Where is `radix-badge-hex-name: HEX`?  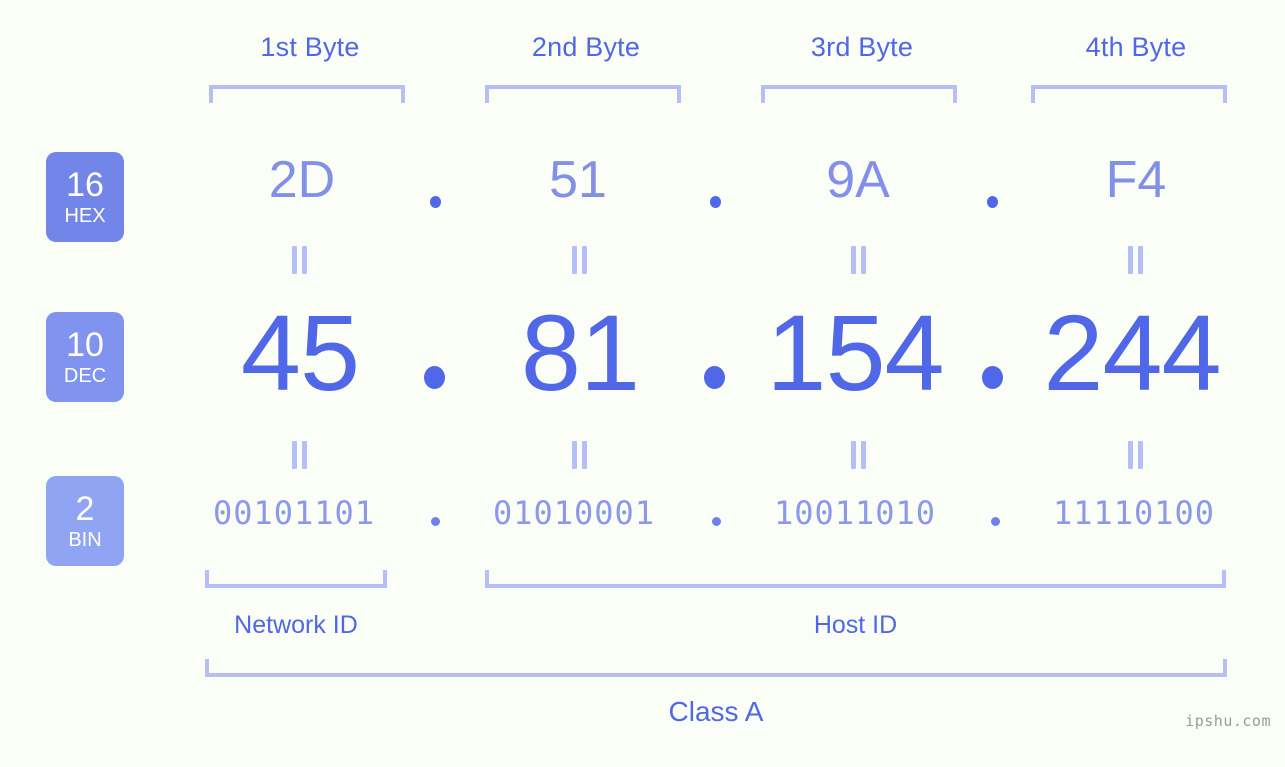 radix-badge-hex-name: HEX is located at coordinates (85, 216).